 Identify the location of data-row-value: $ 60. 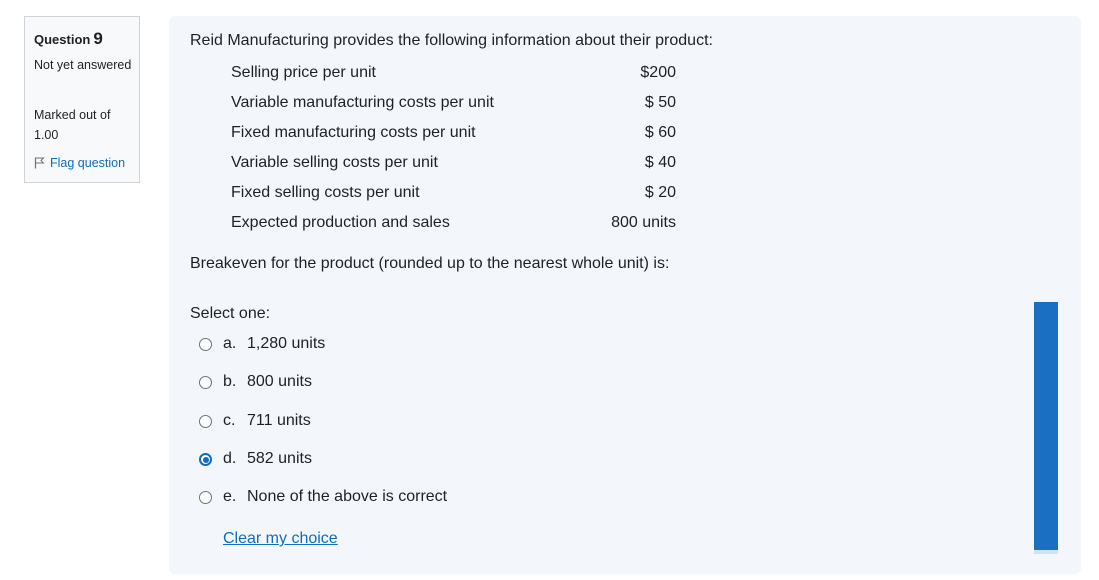
(660, 132).